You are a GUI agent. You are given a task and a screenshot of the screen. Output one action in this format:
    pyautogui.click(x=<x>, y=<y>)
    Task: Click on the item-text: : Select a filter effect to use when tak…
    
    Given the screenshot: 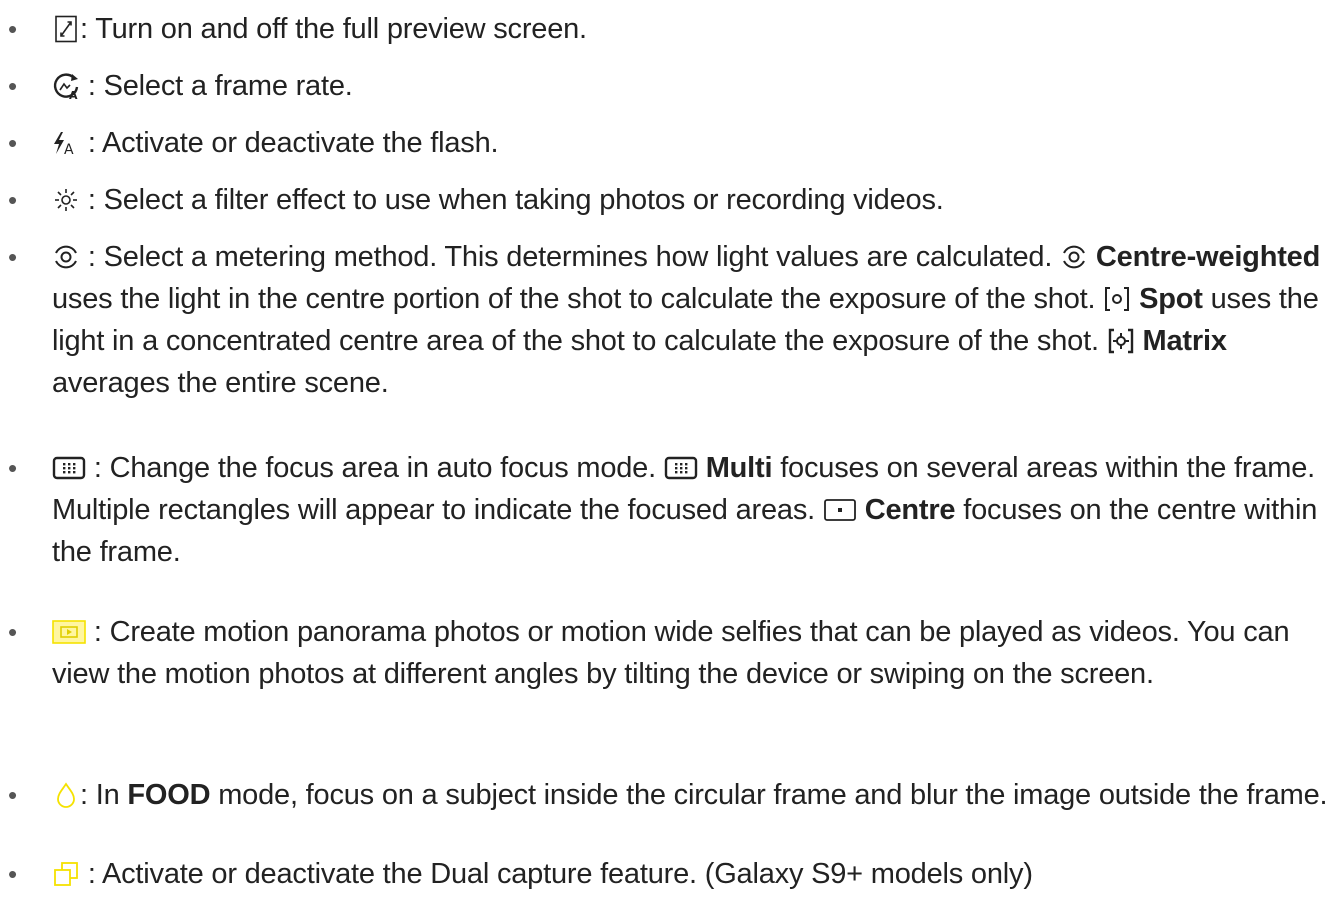 What is the action you would take?
    pyautogui.click(x=515, y=200)
    